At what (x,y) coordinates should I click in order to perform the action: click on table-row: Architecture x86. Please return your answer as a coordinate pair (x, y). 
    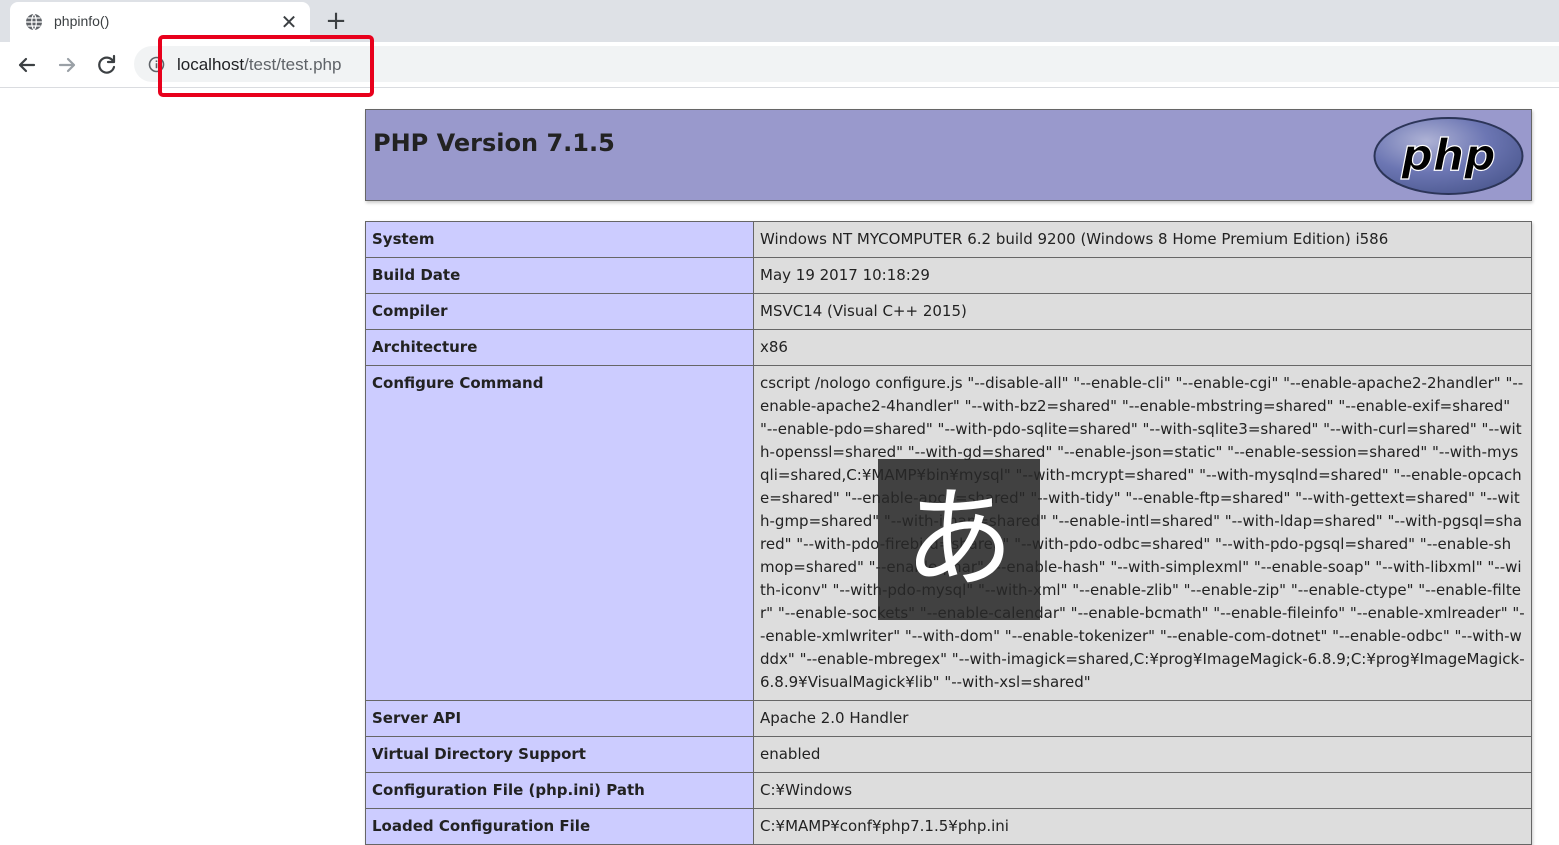
    Looking at the image, I should click on (948, 347).